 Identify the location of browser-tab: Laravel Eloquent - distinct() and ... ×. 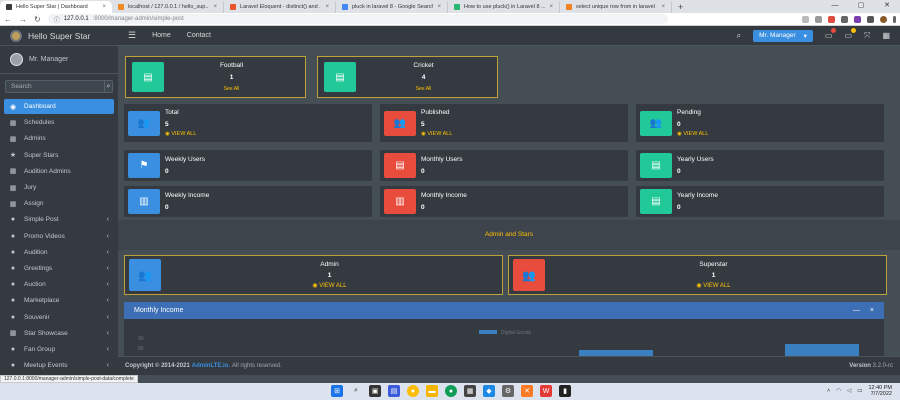
(280, 7).